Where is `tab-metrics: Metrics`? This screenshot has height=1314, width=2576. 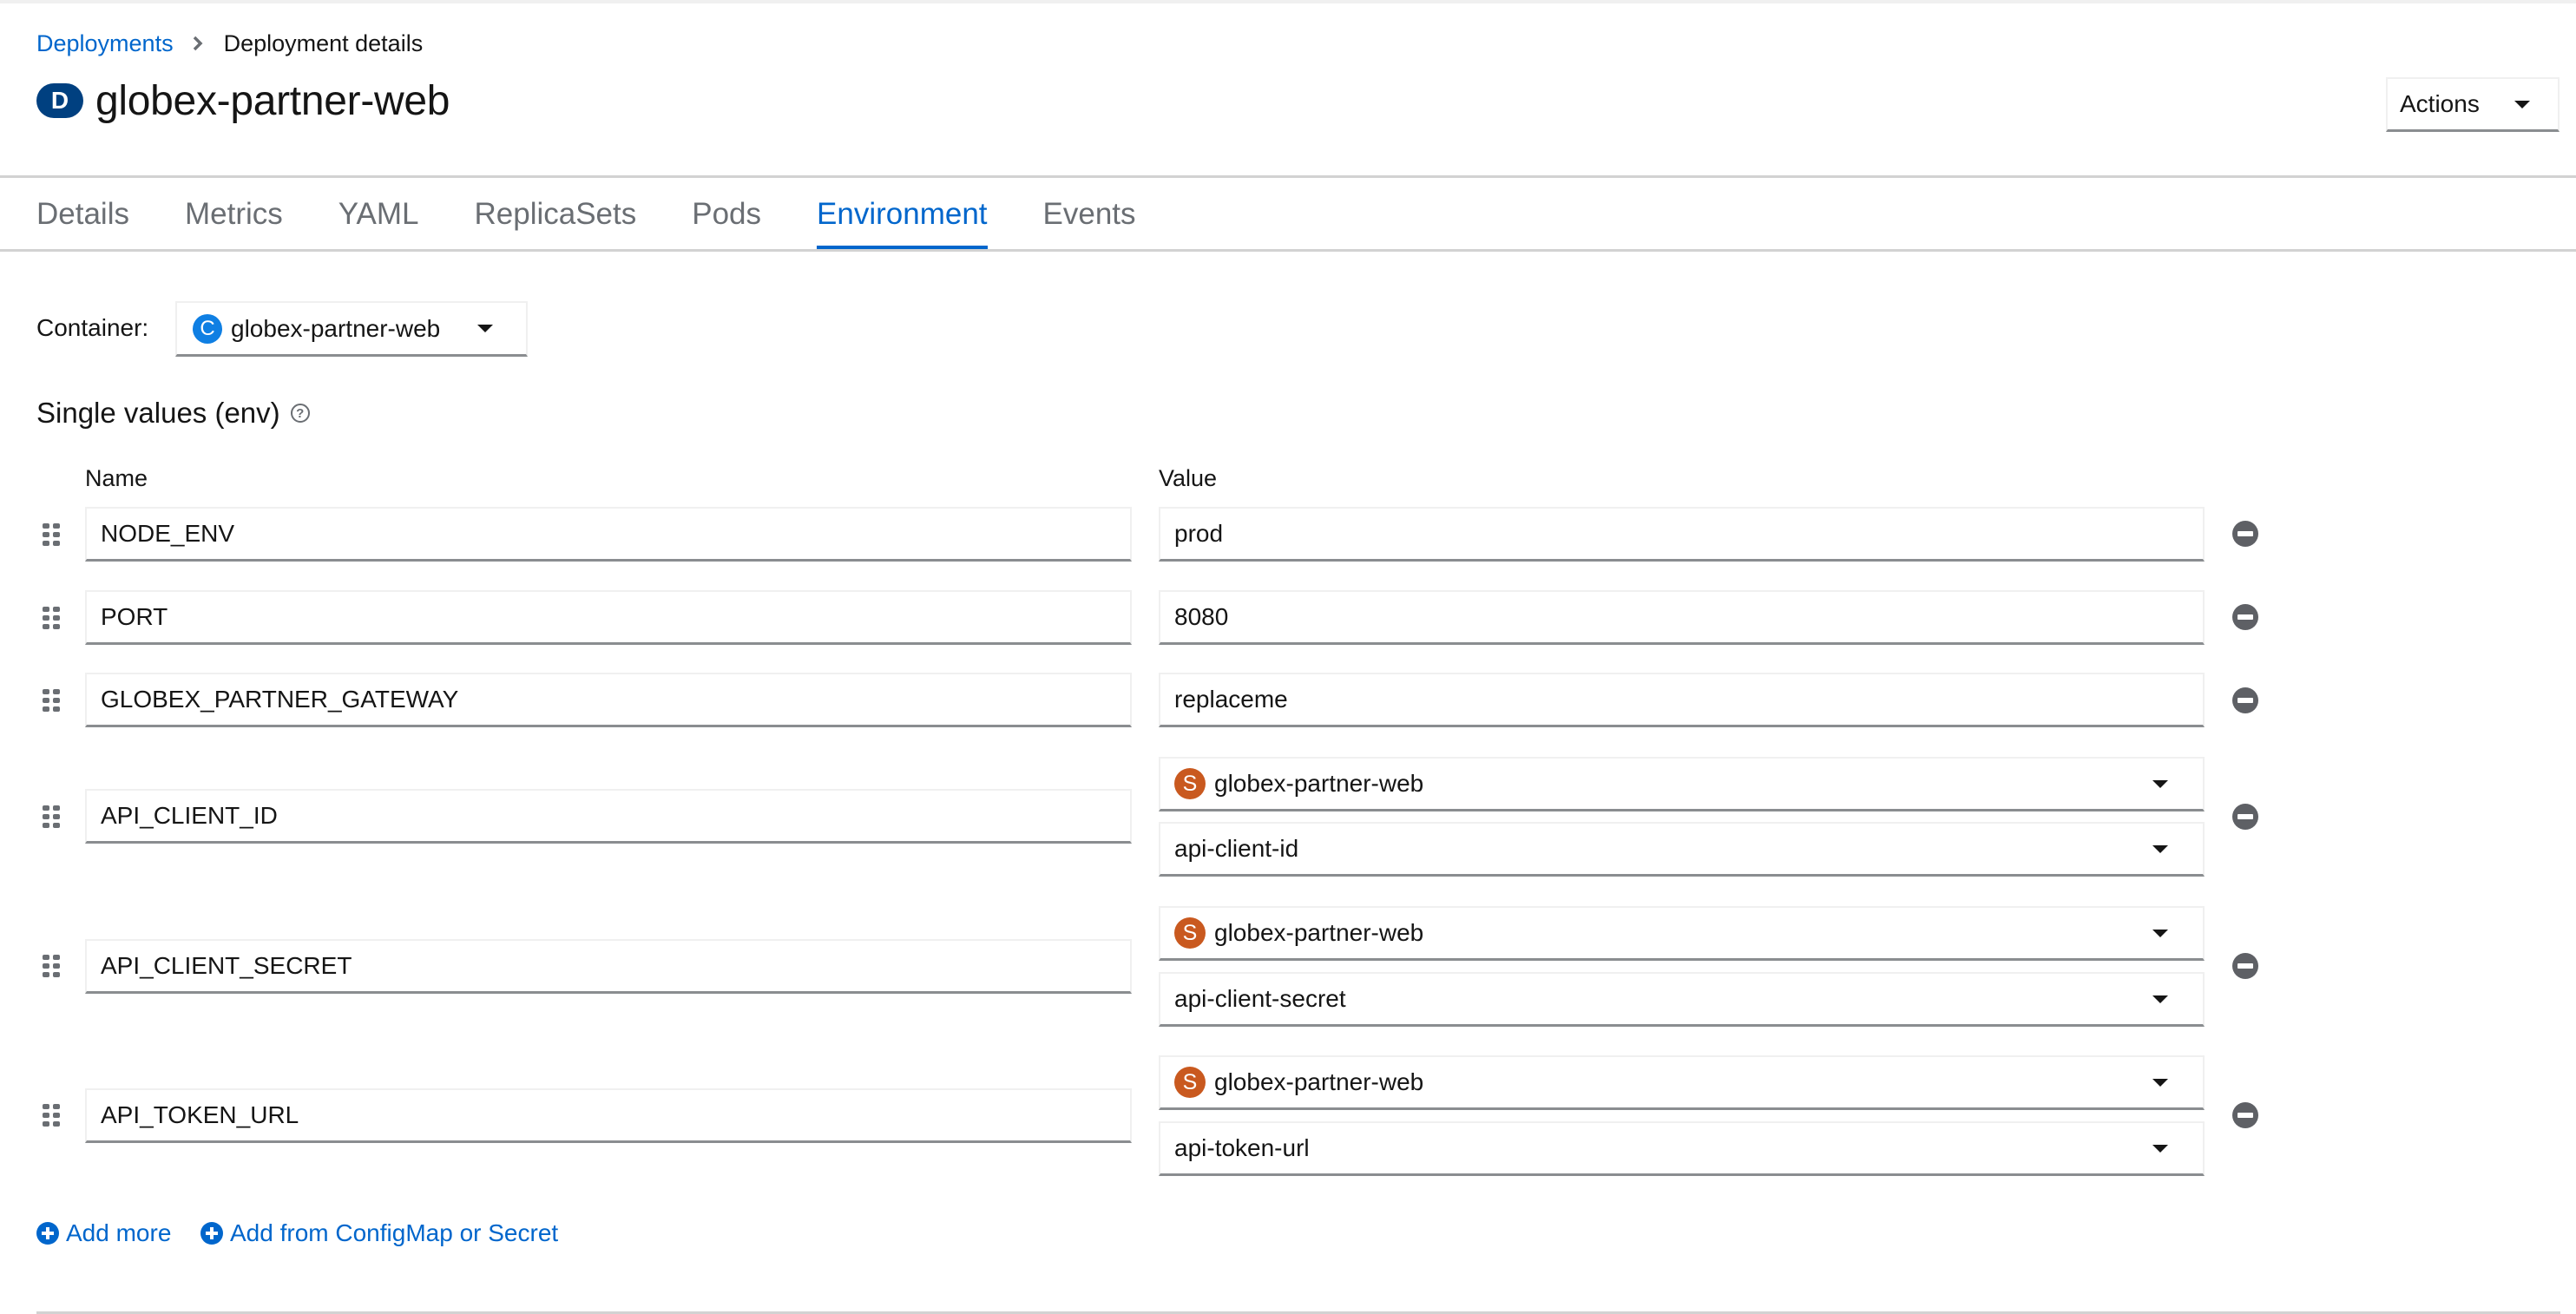 tab-metrics: Metrics is located at coordinates (234, 214).